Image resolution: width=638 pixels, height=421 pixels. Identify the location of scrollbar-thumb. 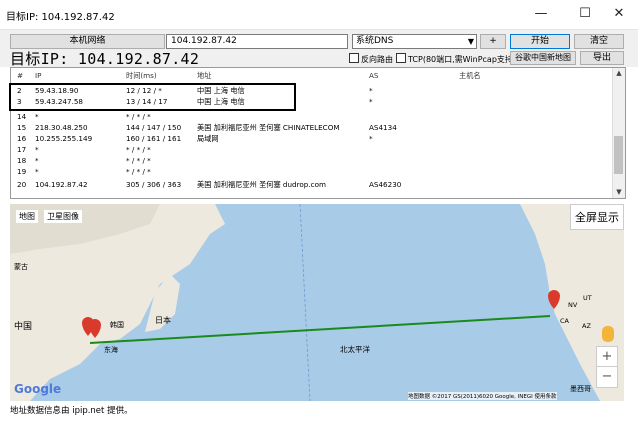
(618, 155).